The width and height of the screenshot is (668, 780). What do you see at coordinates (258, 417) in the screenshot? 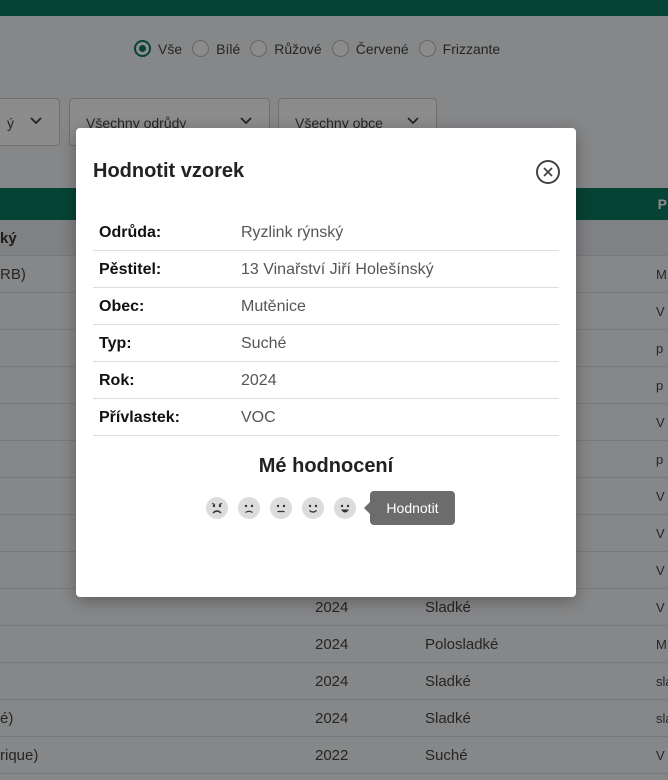
I see `detail-value: VOC` at bounding box center [258, 417].